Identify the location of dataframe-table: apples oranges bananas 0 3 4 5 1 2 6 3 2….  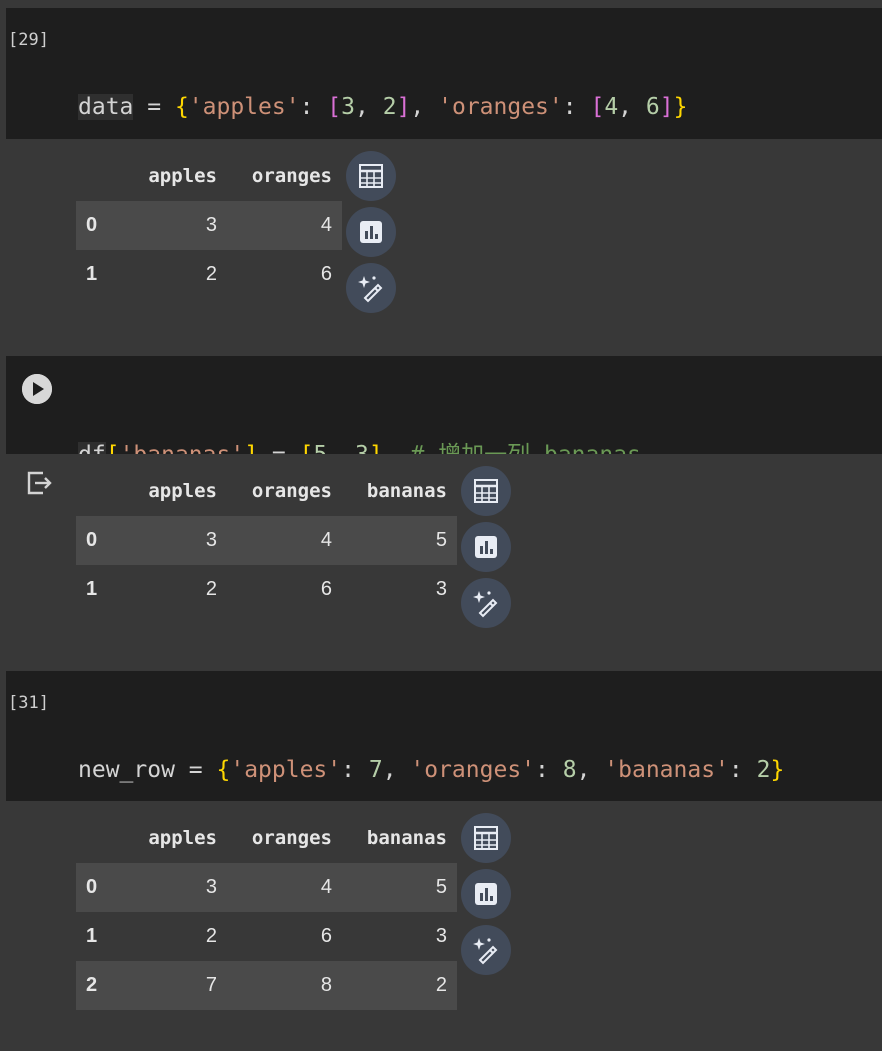
(266, 911).